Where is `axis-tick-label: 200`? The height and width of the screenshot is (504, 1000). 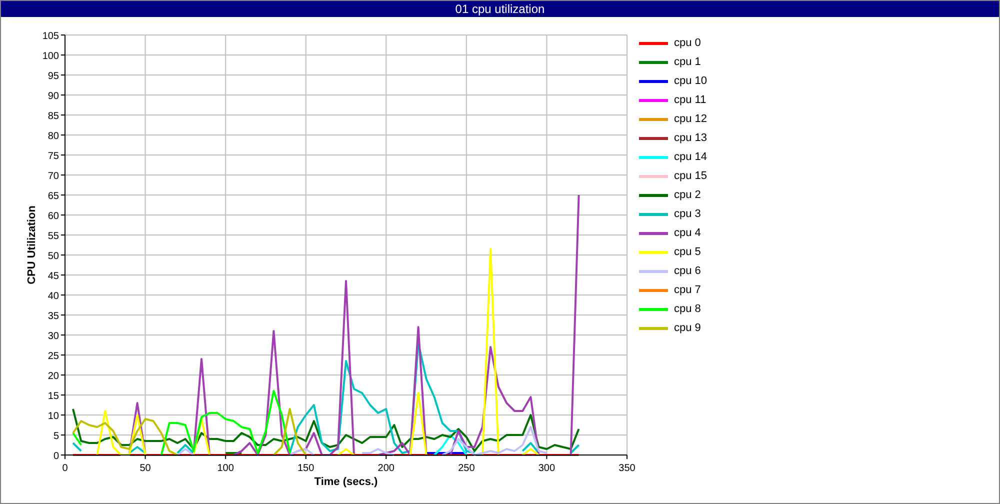
axis-tick-label: 200 is located at coordinates (386, 468).